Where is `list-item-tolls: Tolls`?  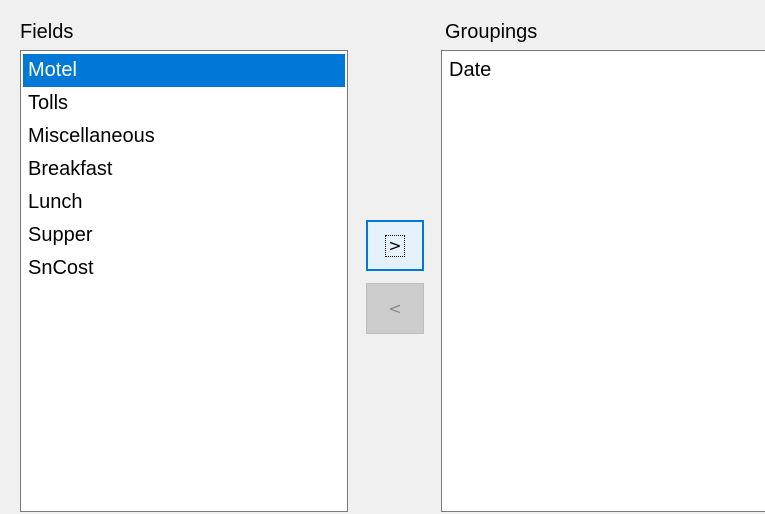 list-item-tolls: Tolls is located at coordinates (184, 103).